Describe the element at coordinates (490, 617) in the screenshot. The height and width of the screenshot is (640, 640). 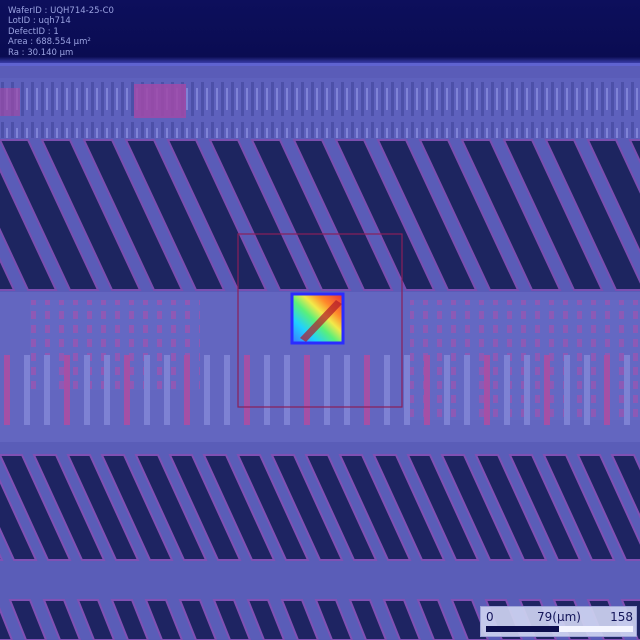
I see `scale-min-label: 0` at that location.